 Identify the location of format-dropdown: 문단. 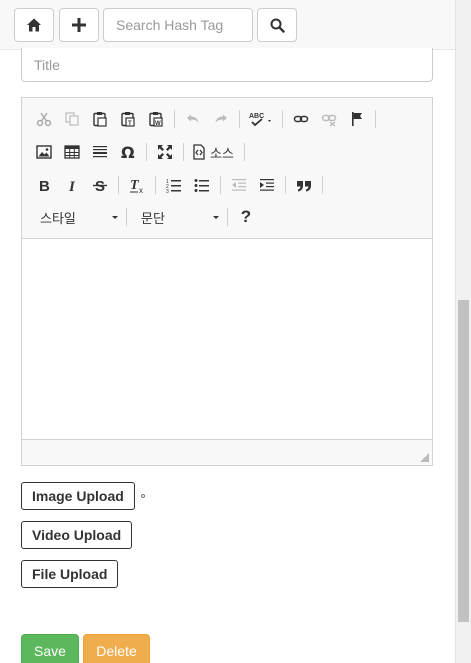
(177, 217).